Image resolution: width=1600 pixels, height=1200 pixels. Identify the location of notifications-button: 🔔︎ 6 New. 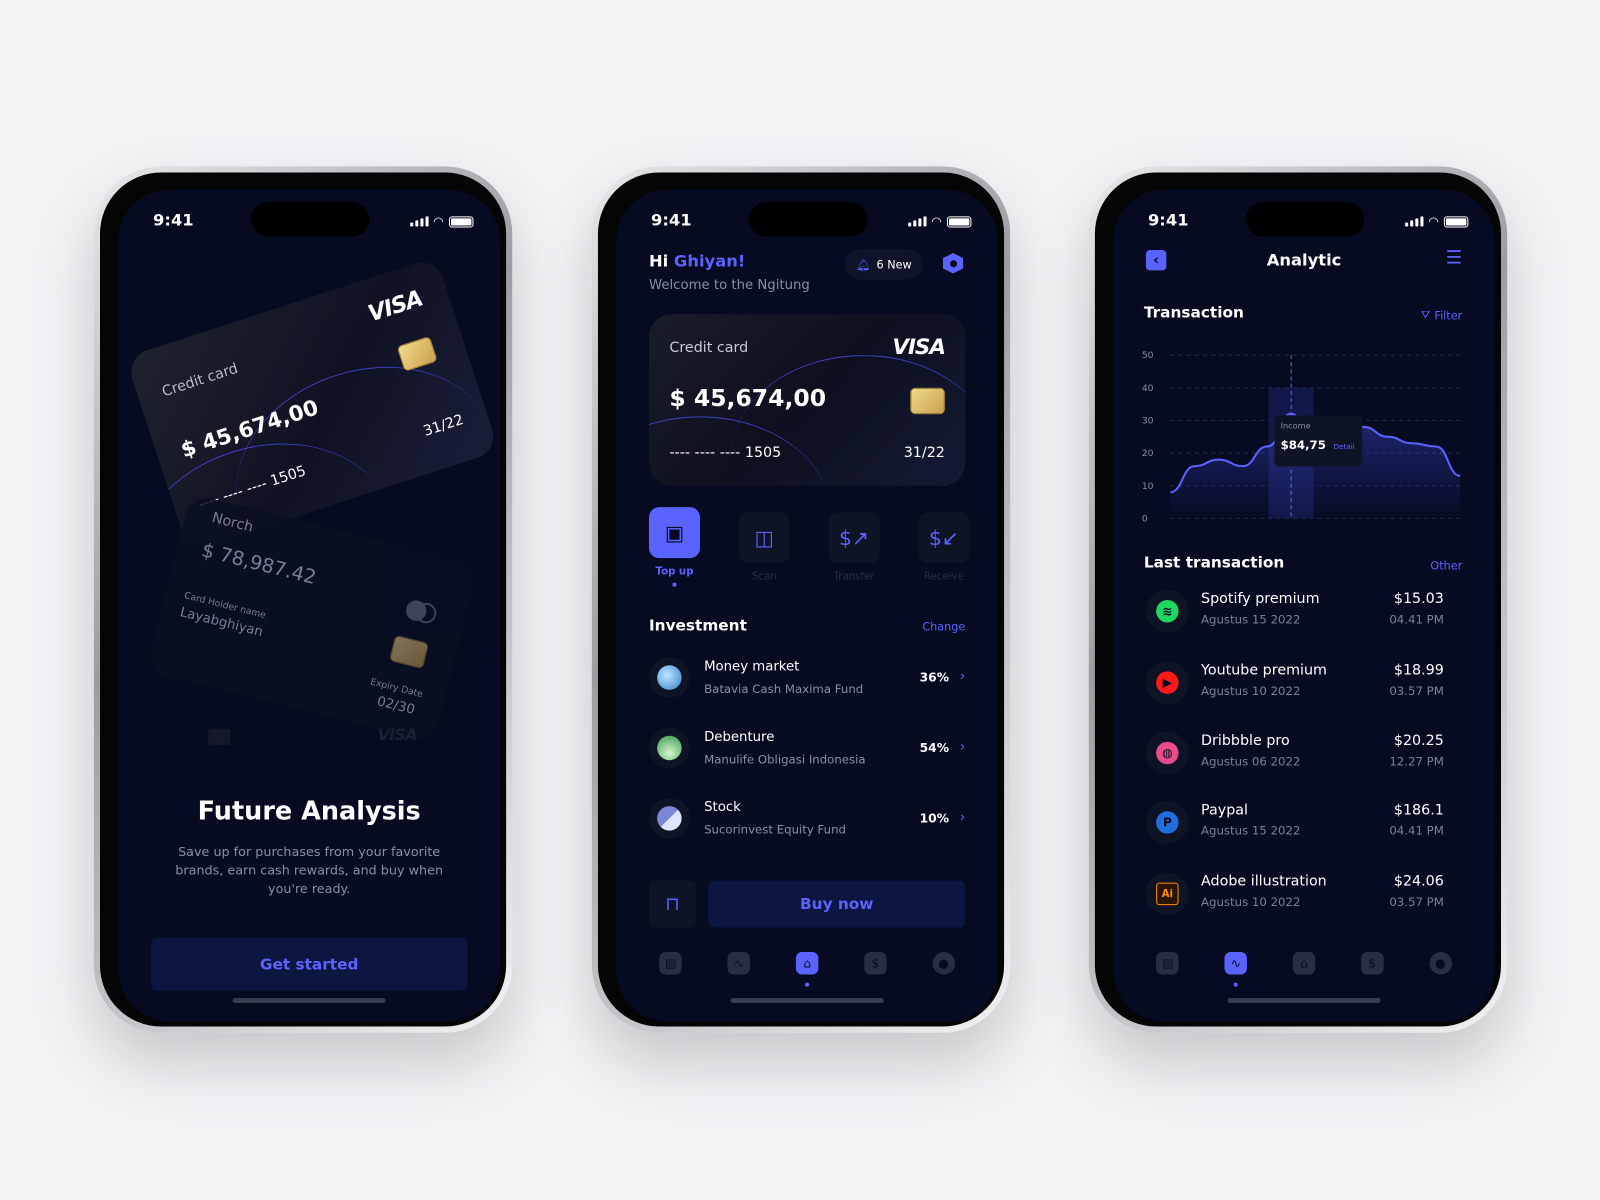
(883, 264).